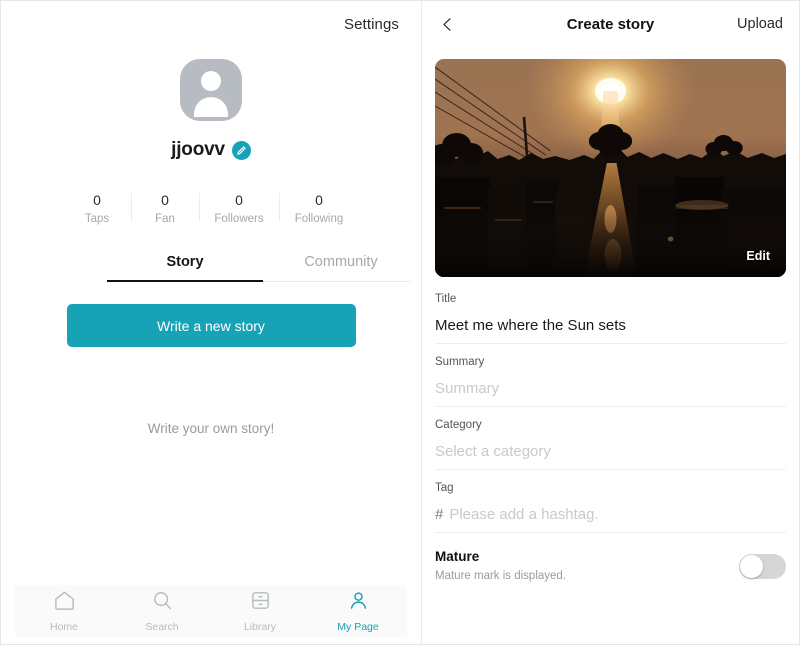 This screenshot has height=645, width=800. What do you see at coordinates (760, 24) in the screenshot?
I see `upload-button: Upload` at bounding box center [760, 24].